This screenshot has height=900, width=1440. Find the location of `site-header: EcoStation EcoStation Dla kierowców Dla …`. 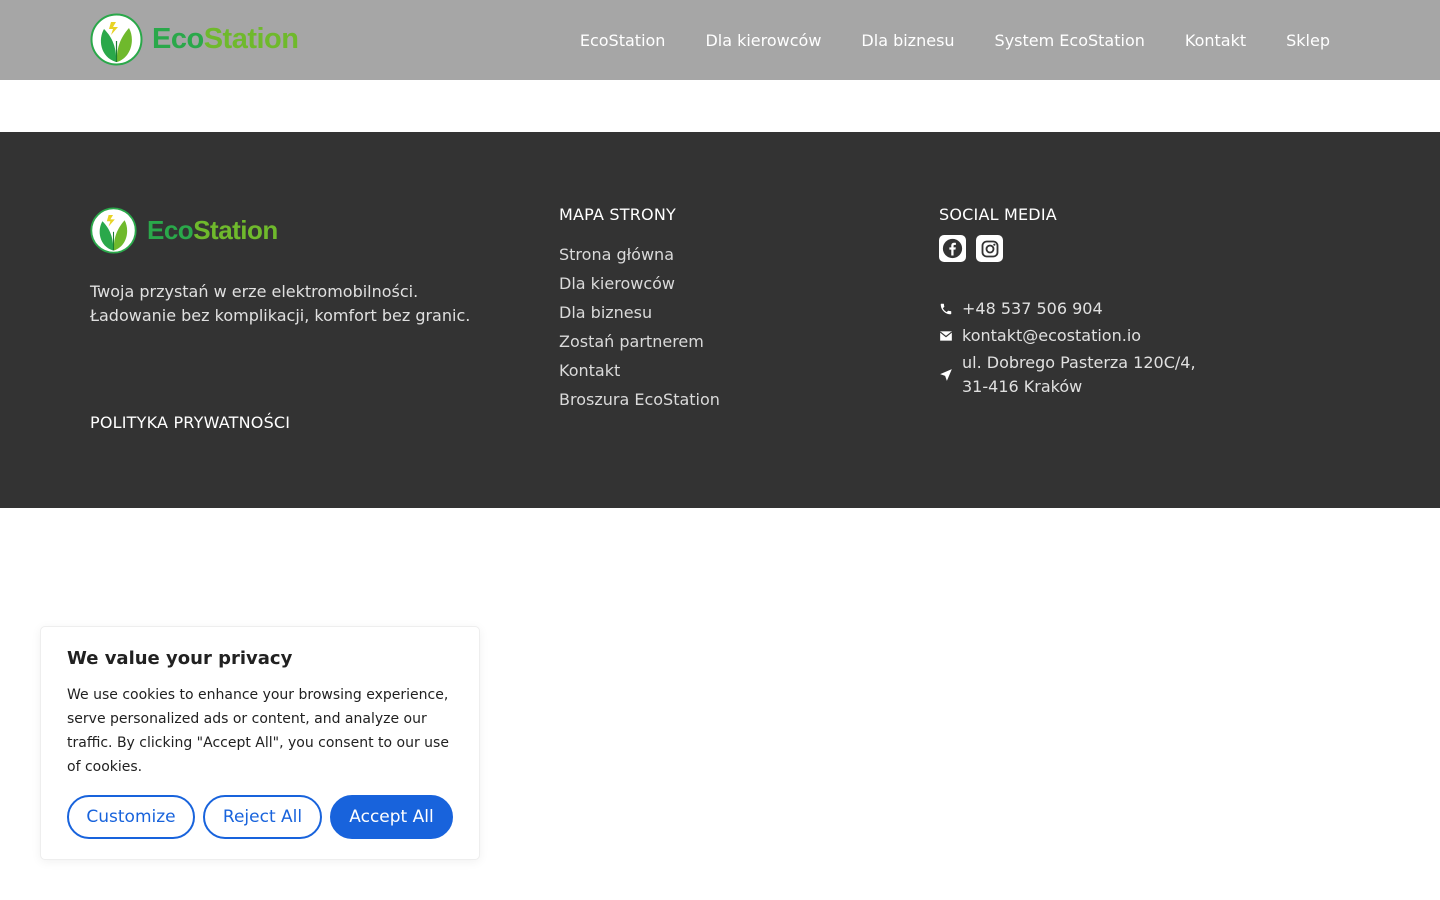

site-header: EcoStation EcoStation Dla kierowców Dla … is located at coordinates (720, 40).